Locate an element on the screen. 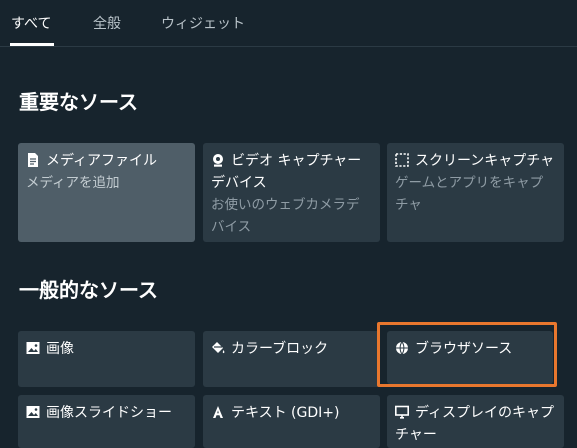  source-card-screen-capture: スクリーンキャプチャ ゲームとアプリをキャプチャ is located at coordinates (475, 192).